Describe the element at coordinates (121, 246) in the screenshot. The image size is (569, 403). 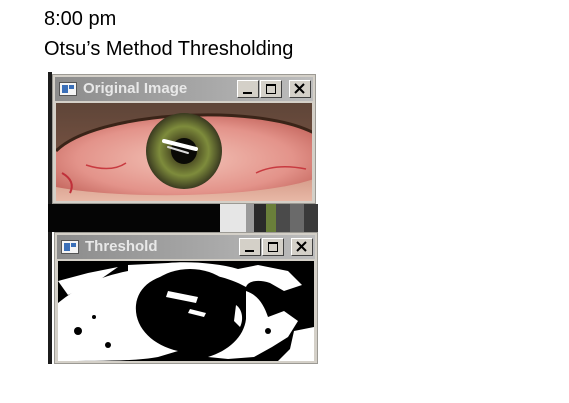
I see `window-title: Threshold` at that location.